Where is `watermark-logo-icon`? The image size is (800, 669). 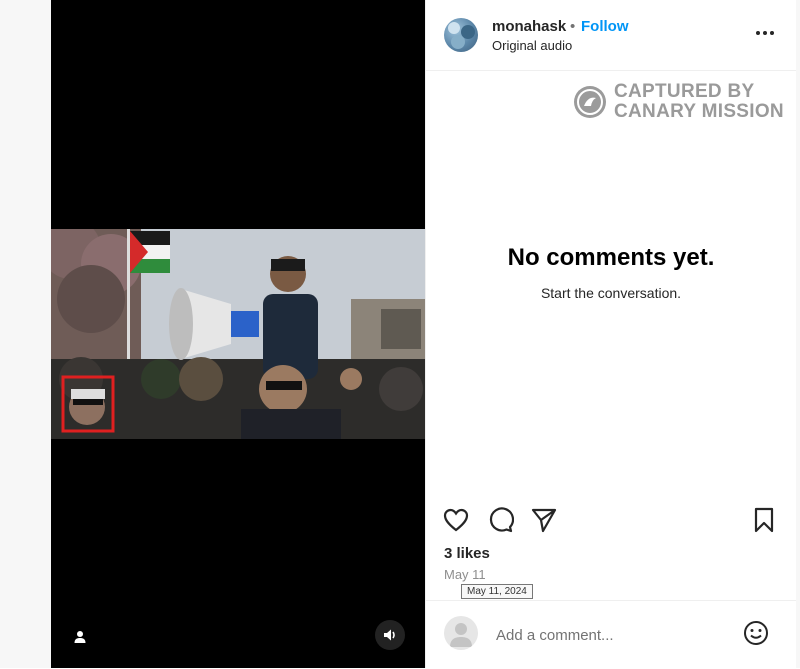
watermark-logo-icon is located at coordinates (590, 102).